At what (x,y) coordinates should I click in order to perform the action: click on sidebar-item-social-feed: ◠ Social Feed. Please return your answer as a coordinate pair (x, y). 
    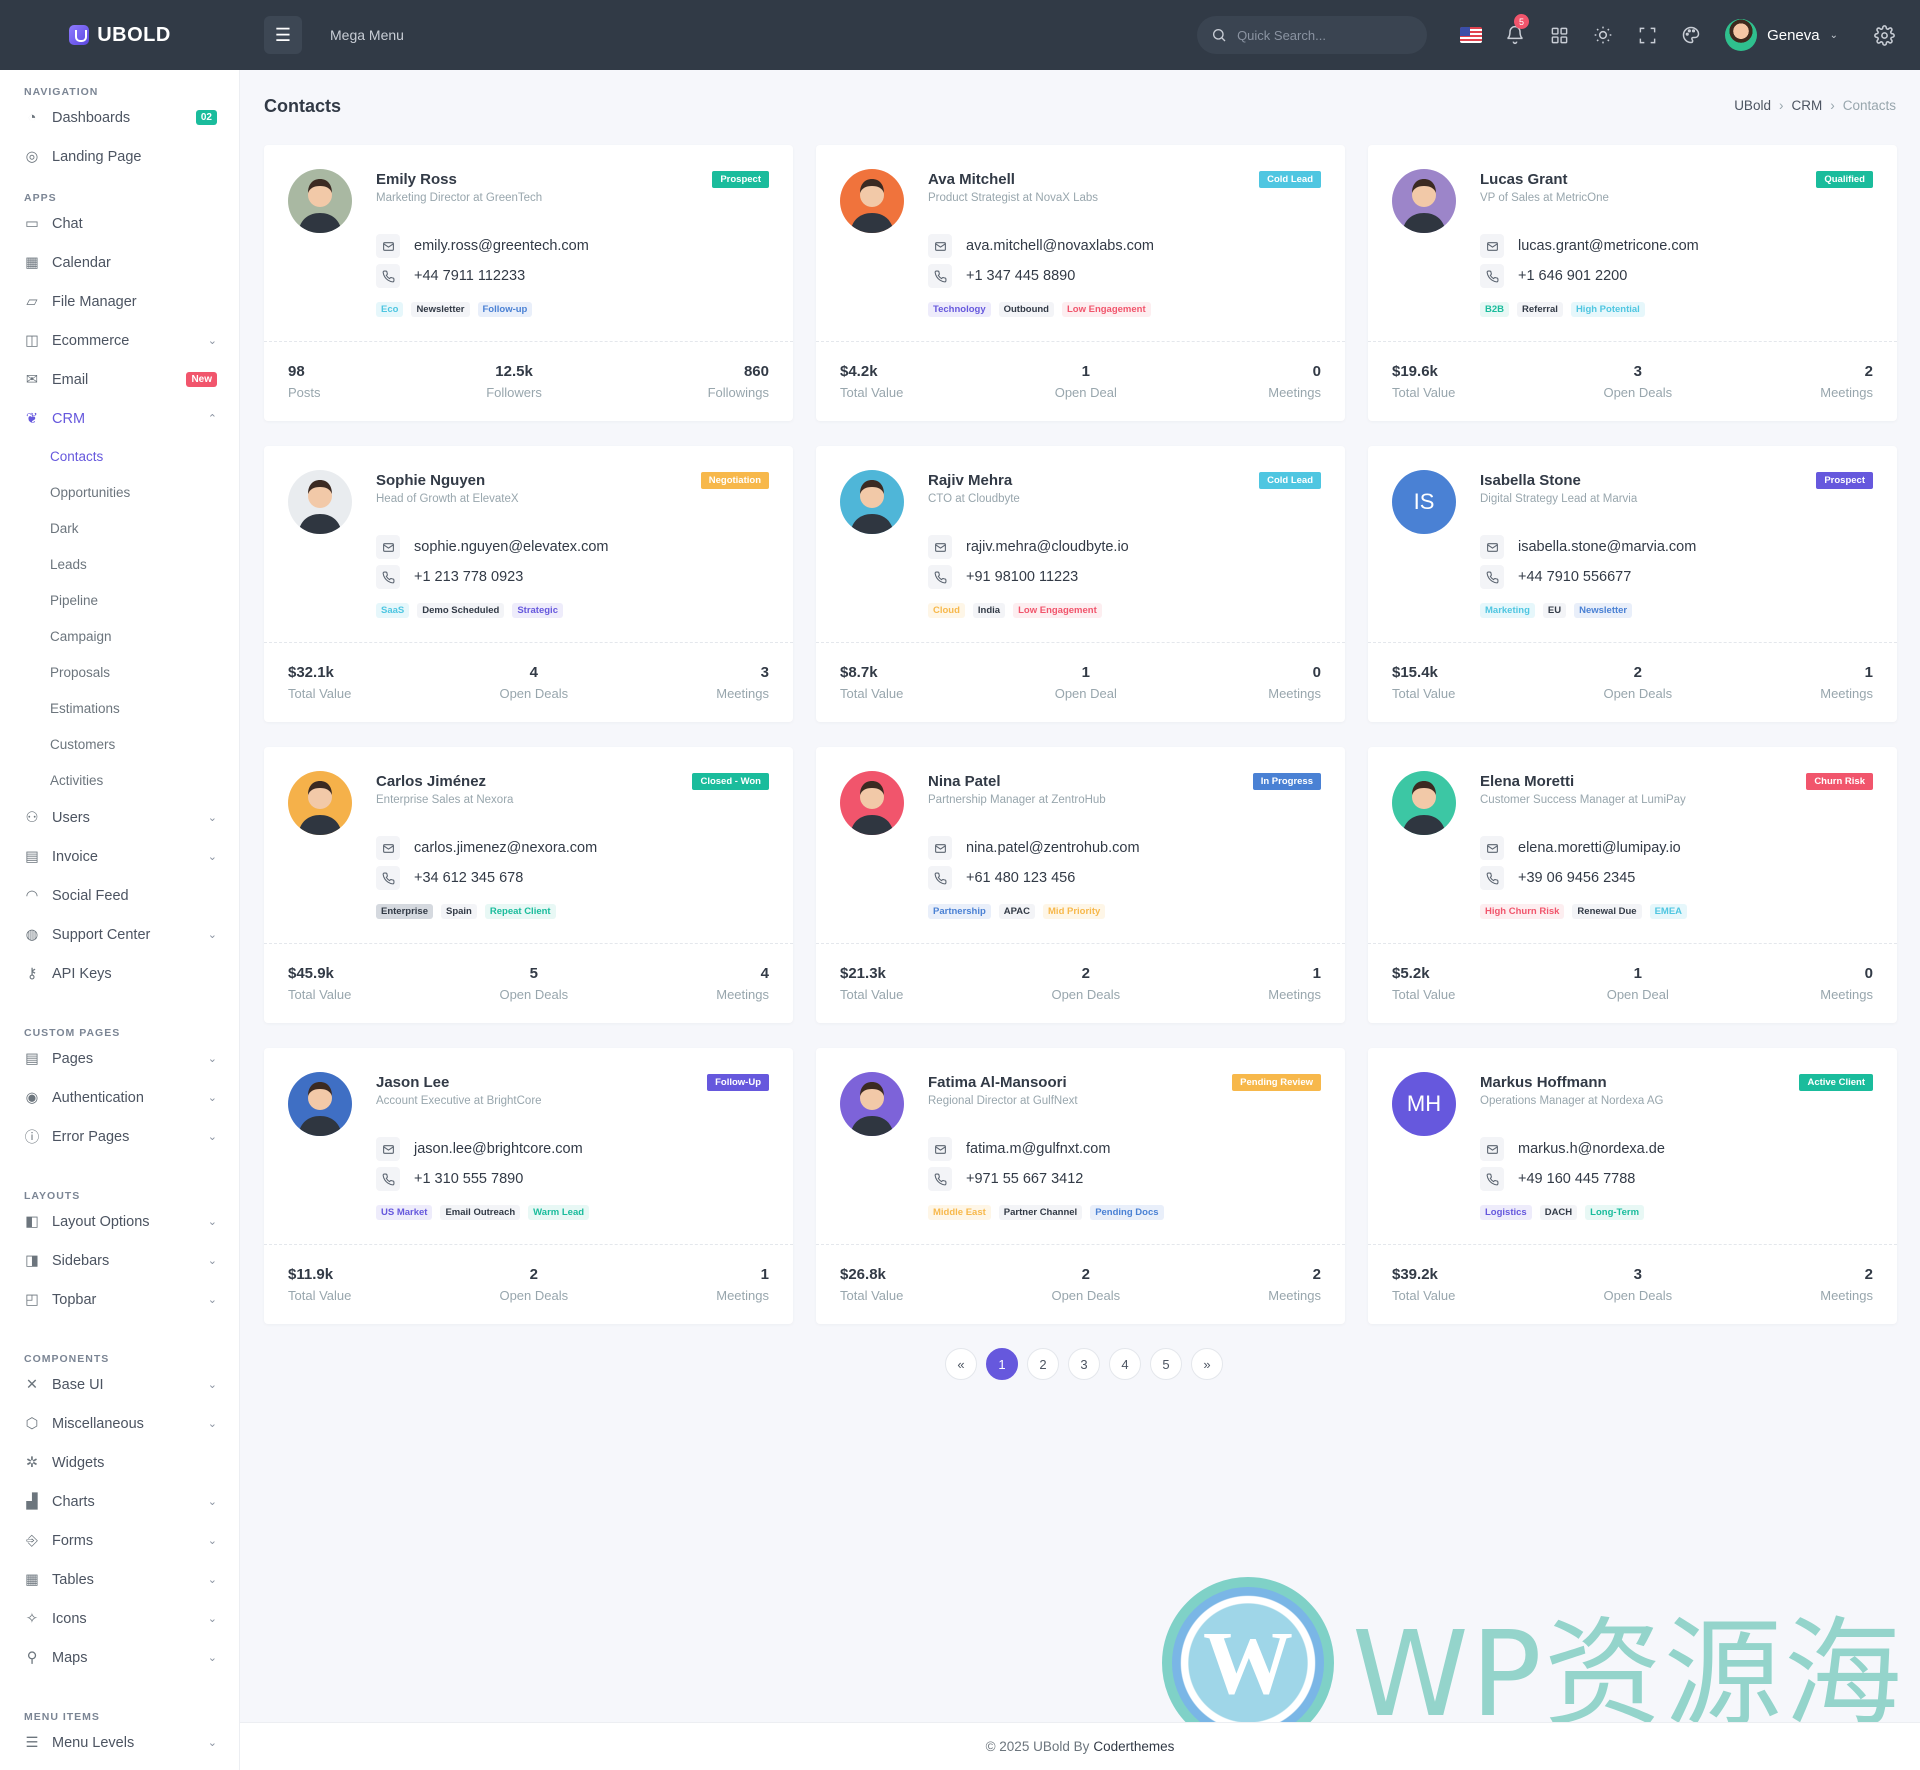
    Looking at the image, I should click on (119, 895).